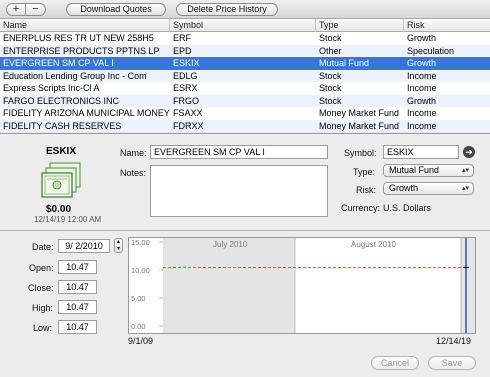 The height and width of the screenshot is (377, 490). What do you see at coordinates (61, 151) in the screenshot?
I see `detail-symbol-title: ESKIX` at bounding box center [61, 151].